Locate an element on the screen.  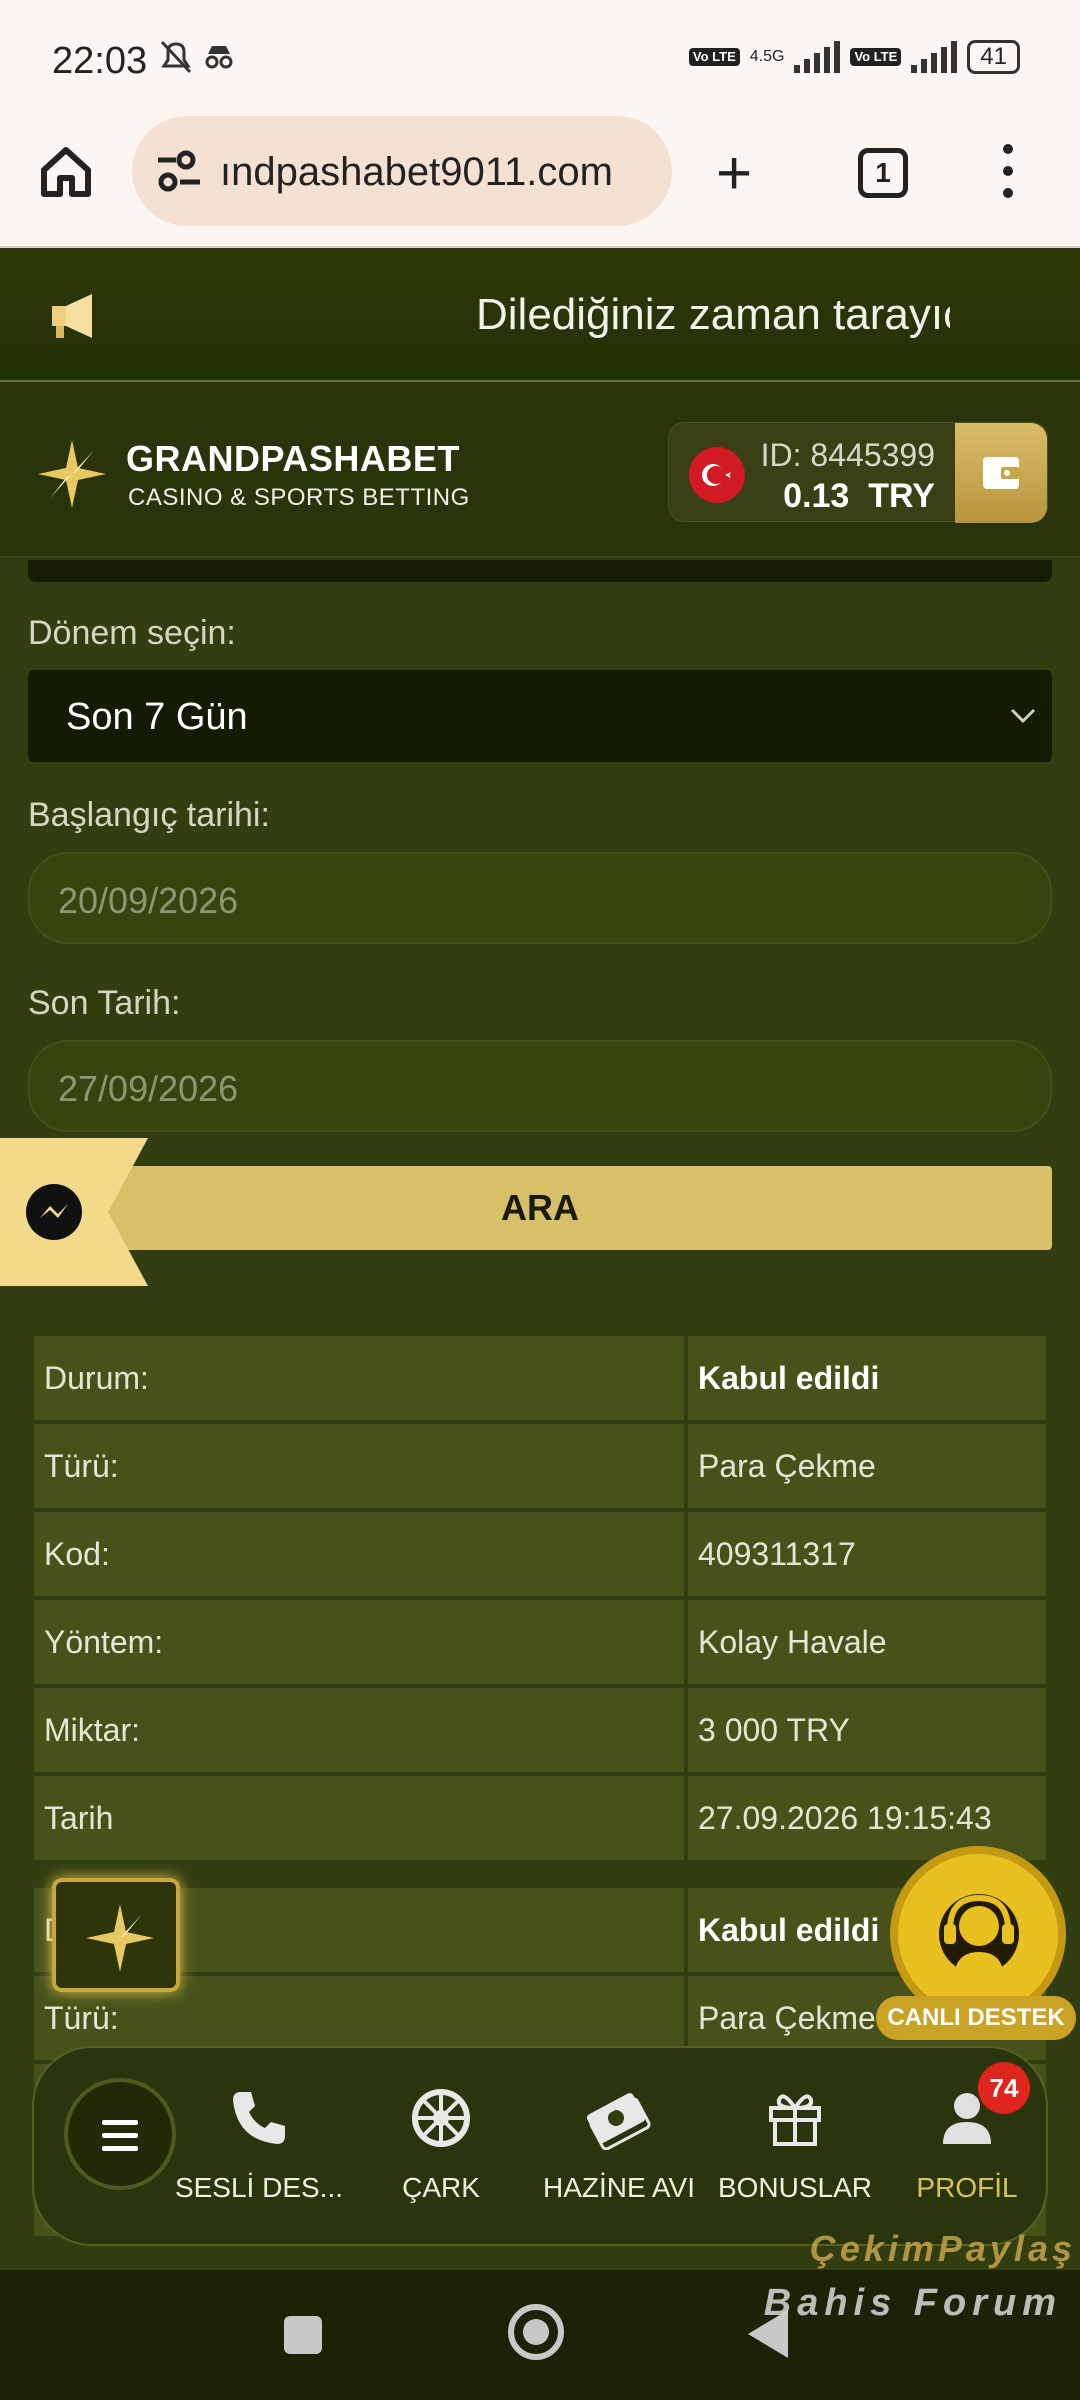
home-button-icon is located at coordinates (536, 2332).